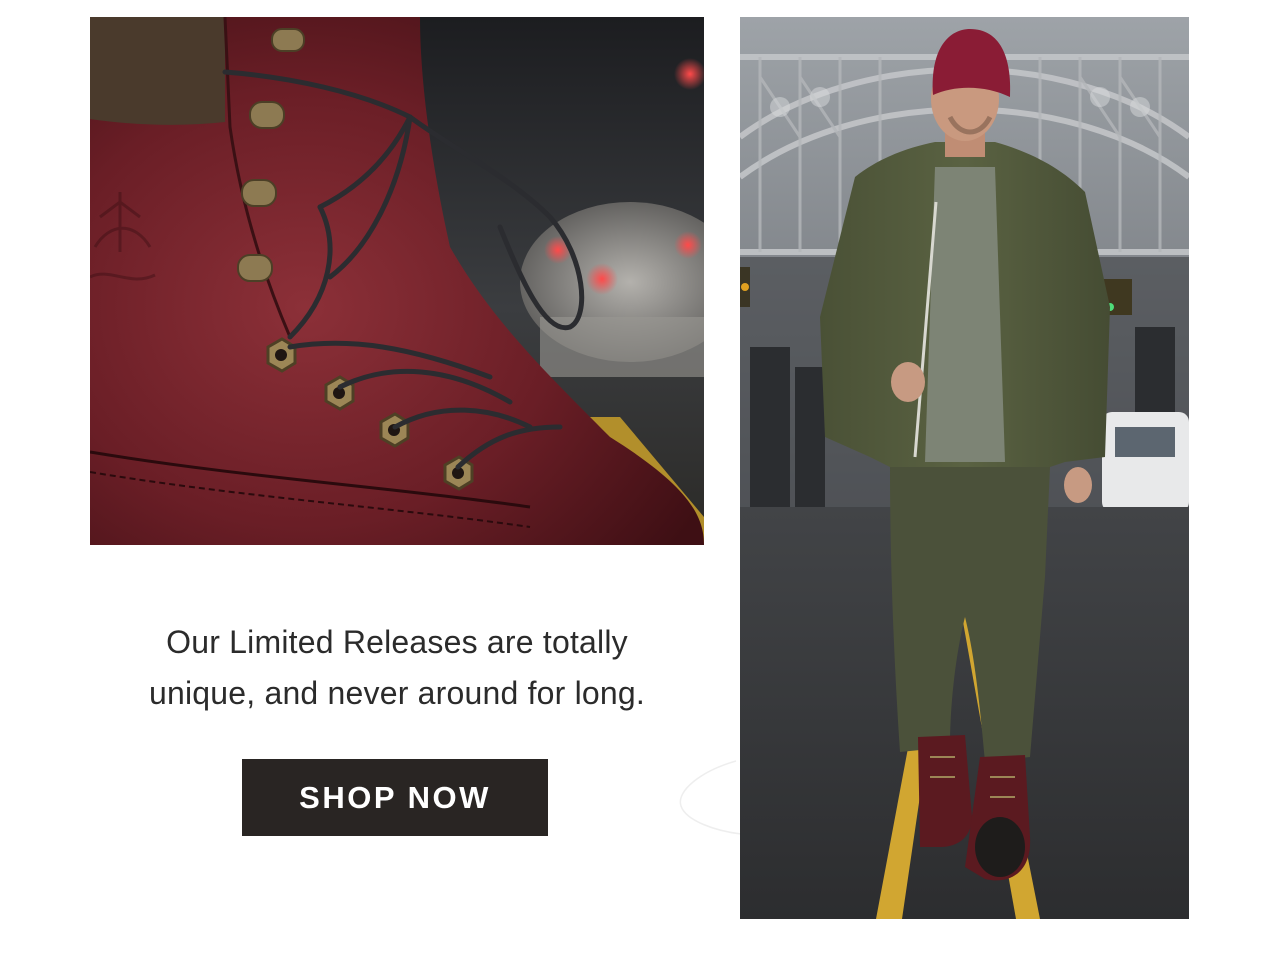 The width and height of the screenshot is (1280, 960). What do you see at coordinates (397, 693) in the screenshot?
I see `promo-copy-line-2: unique, and never around for long.` at bounding box center [397, 693].